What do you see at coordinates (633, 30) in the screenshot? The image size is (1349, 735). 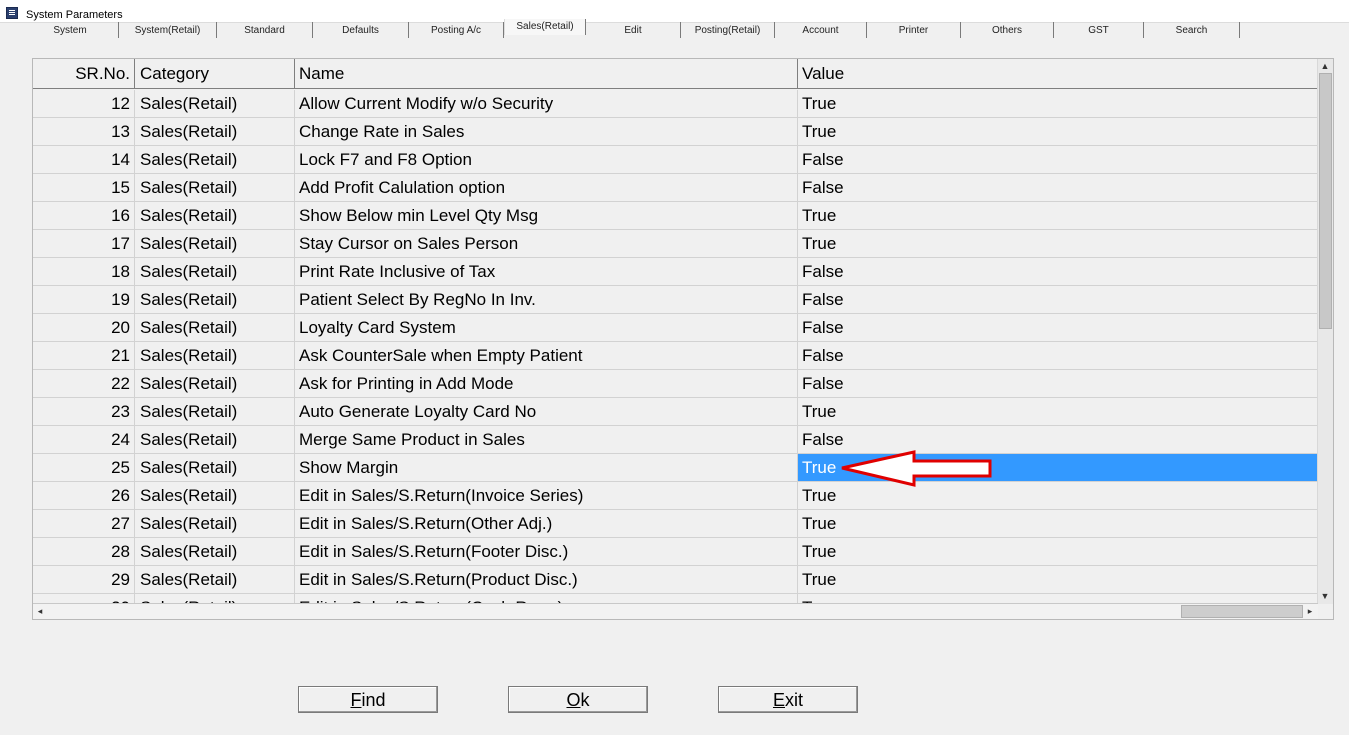 I see `tab-edit: Edit` at bounding box center [633, 30].